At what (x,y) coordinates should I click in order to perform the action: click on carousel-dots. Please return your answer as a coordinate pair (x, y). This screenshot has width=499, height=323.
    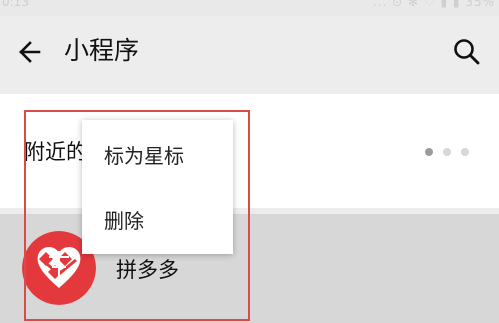
    Looking at the image, I should click on (447, 152).